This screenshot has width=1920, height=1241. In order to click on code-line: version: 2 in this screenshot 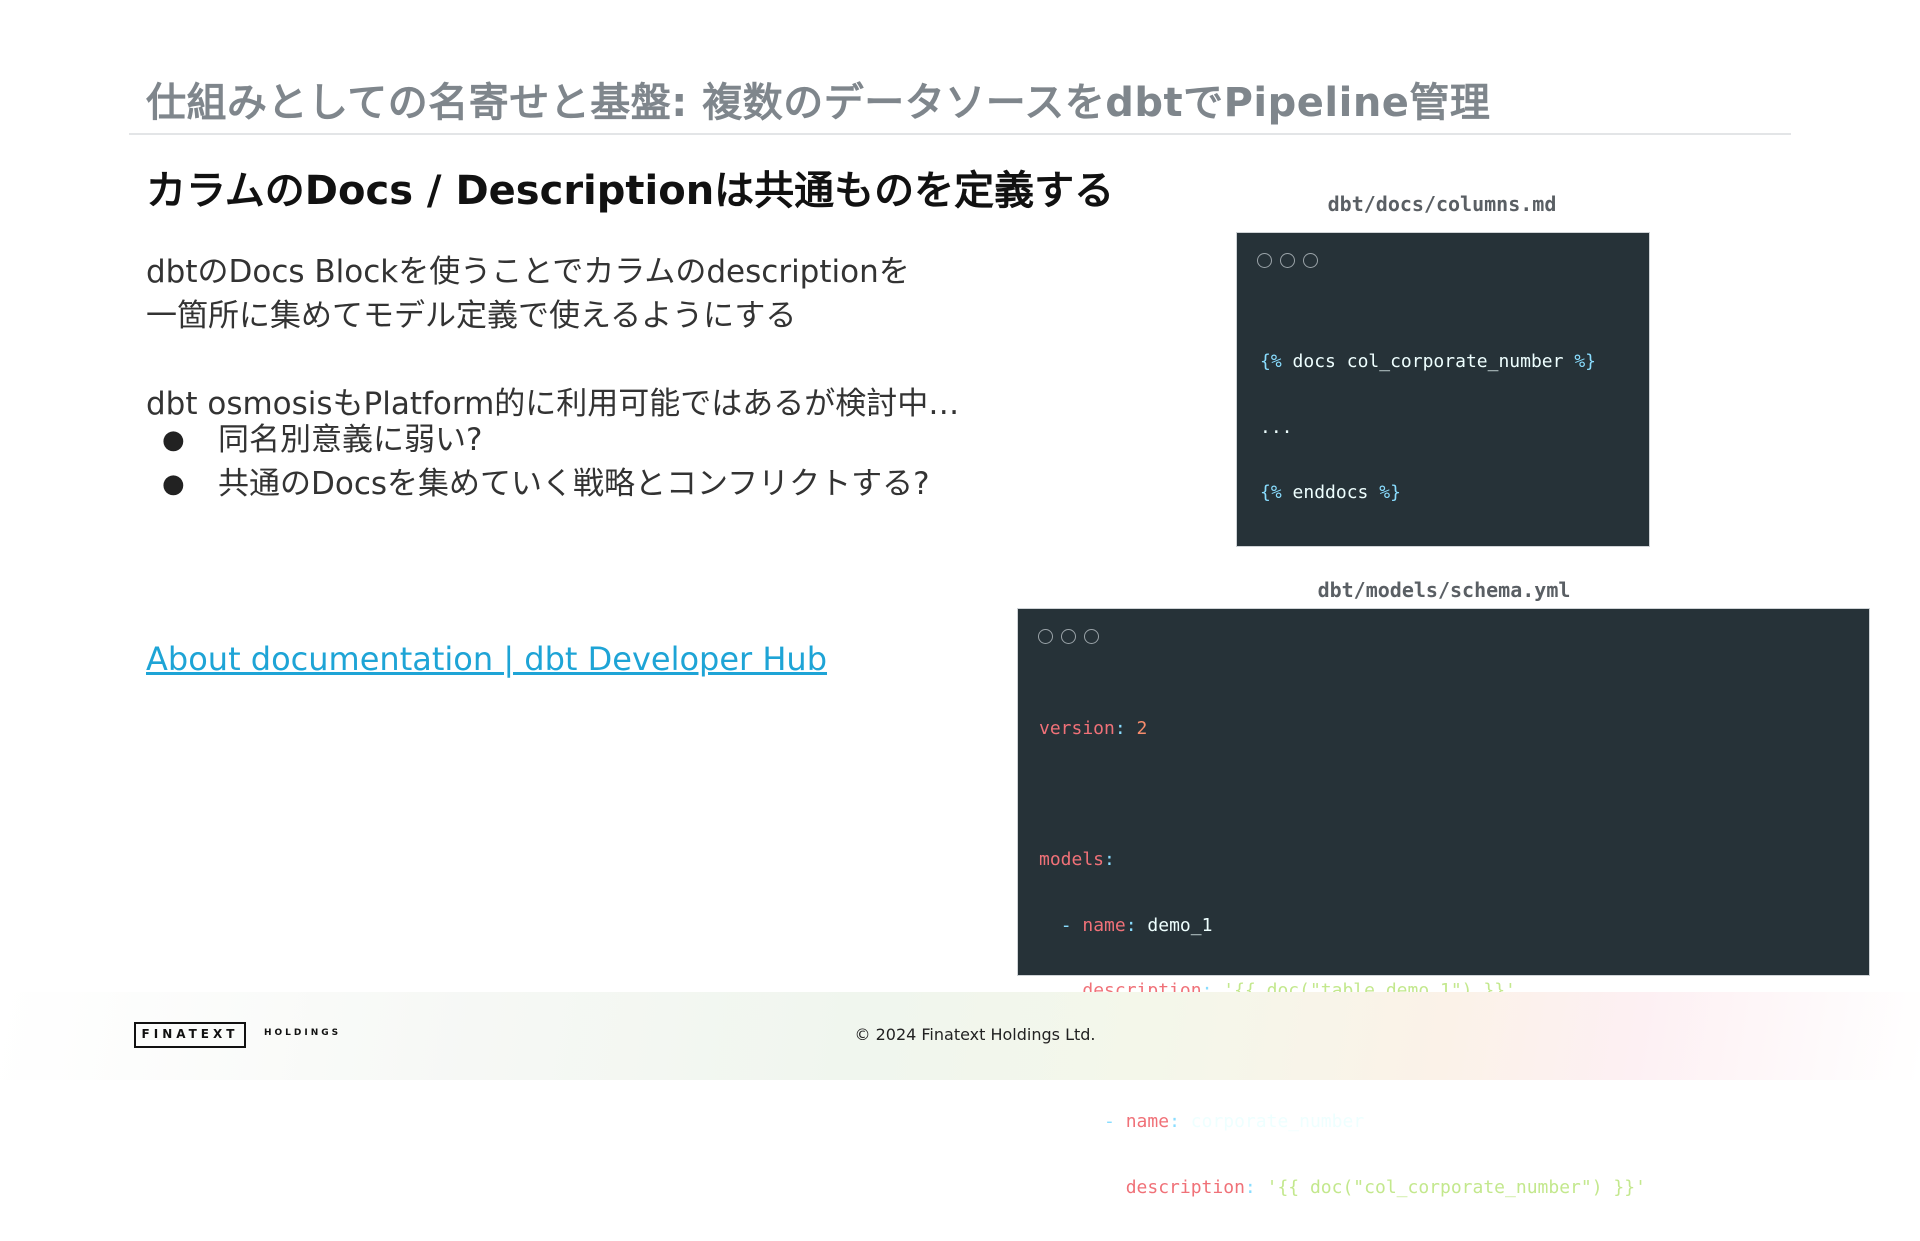, I will do `click(1093, 728)`.